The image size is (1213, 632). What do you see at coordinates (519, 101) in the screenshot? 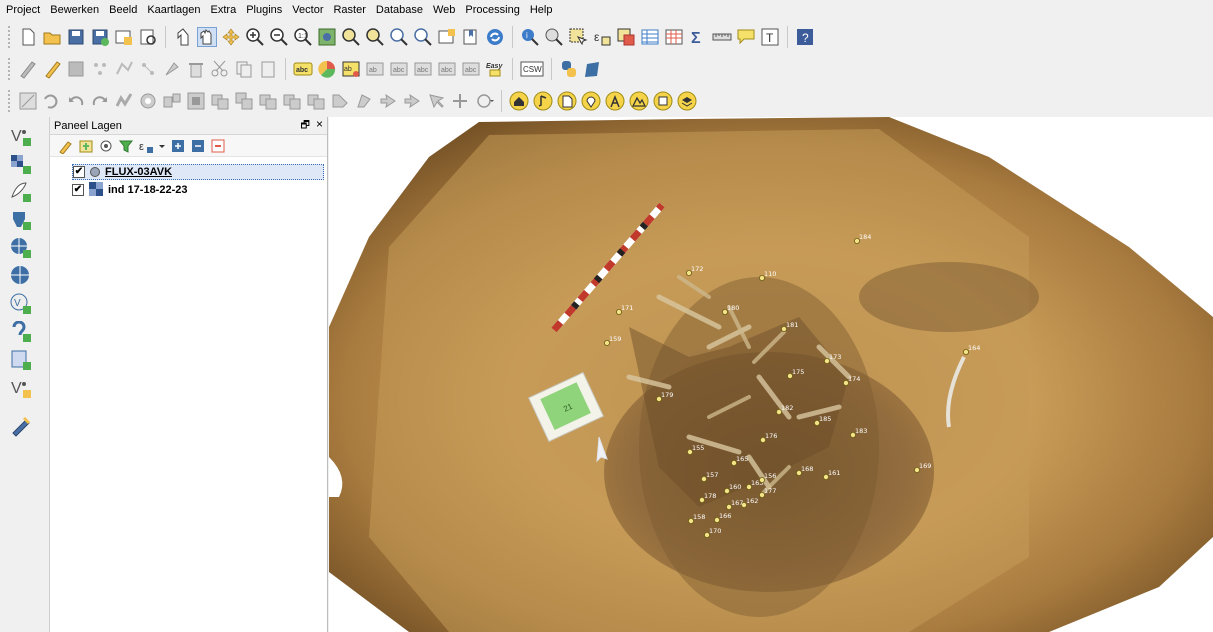
I see `home-shape-icon` at bounding box center [519, 101].